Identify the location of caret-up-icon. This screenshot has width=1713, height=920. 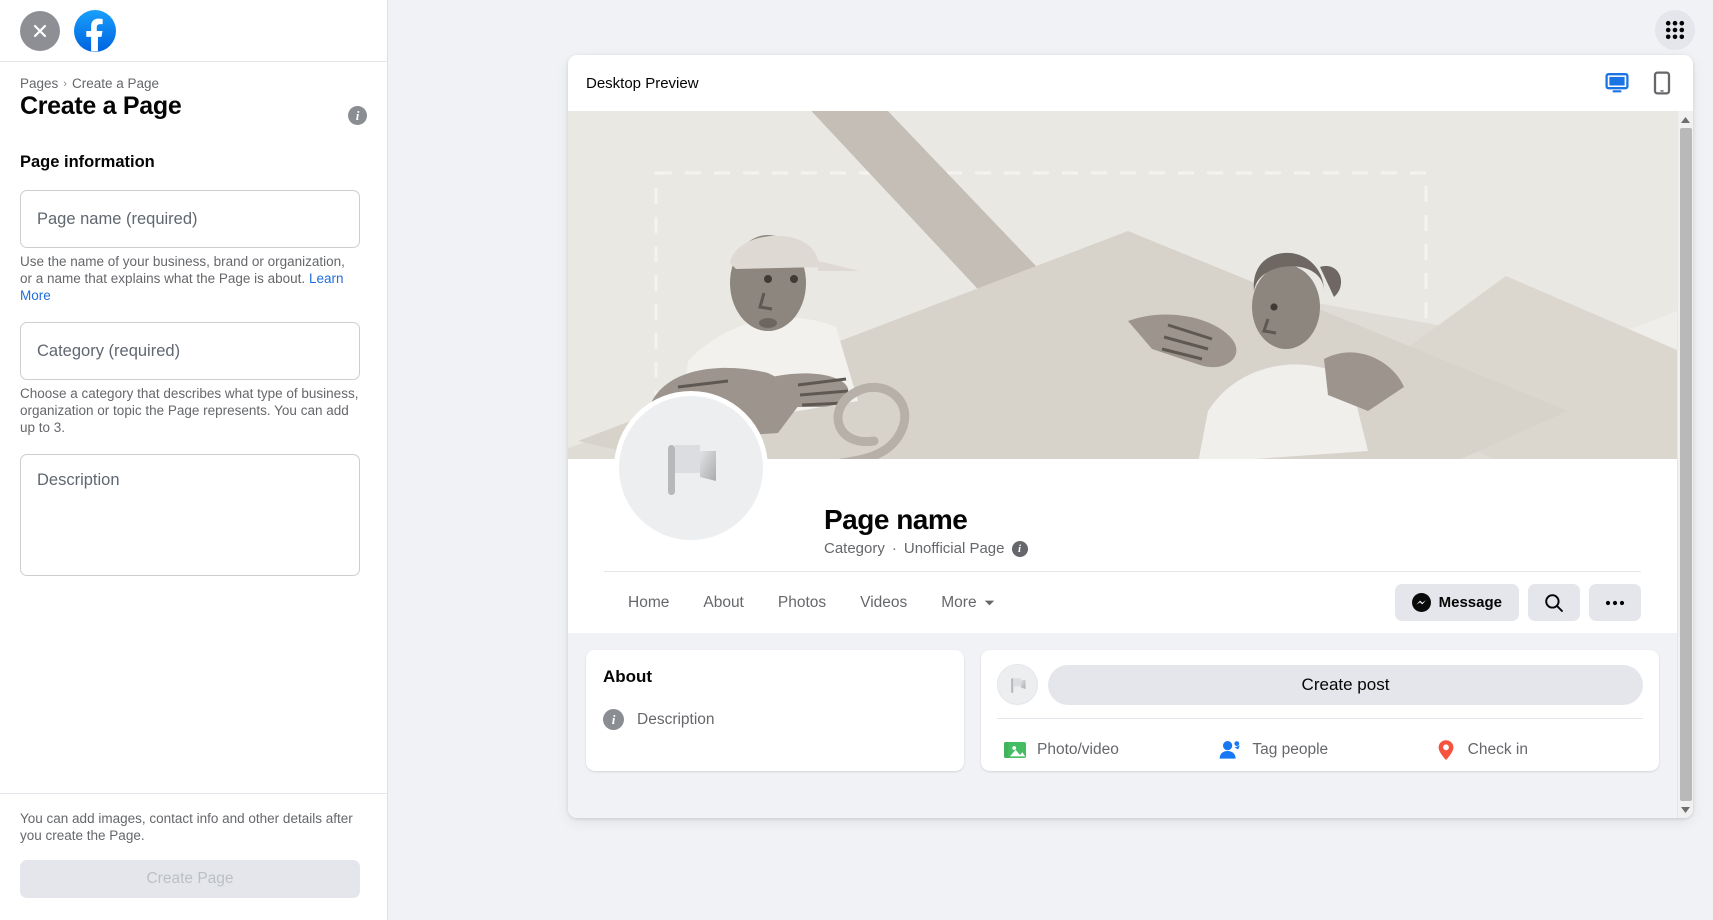
(1685, 119).